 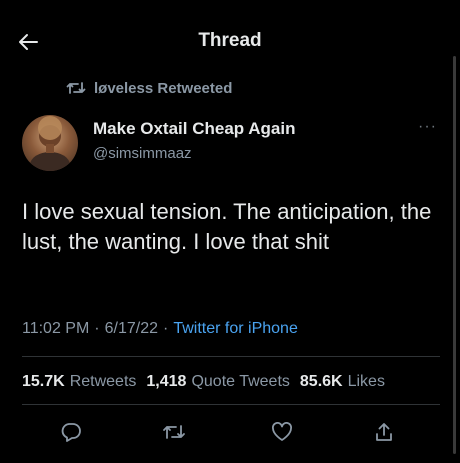 What do you see at coordinates (103, 382) in the screenshot?
I see `retweets-label: Retweets` at bounding box center [103, 382].